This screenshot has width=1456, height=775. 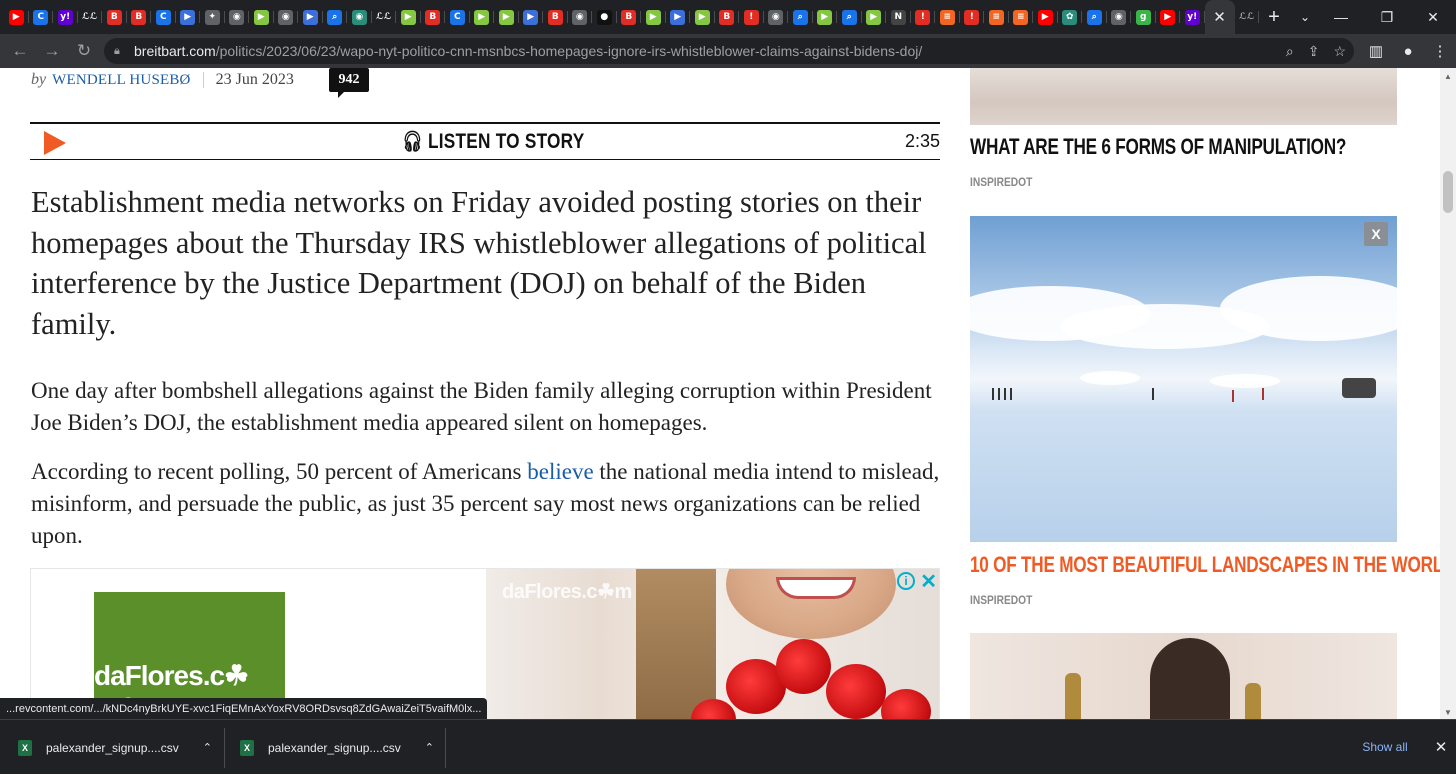 I want to click on restore-button: ❐, so click(x=1387, y=17).